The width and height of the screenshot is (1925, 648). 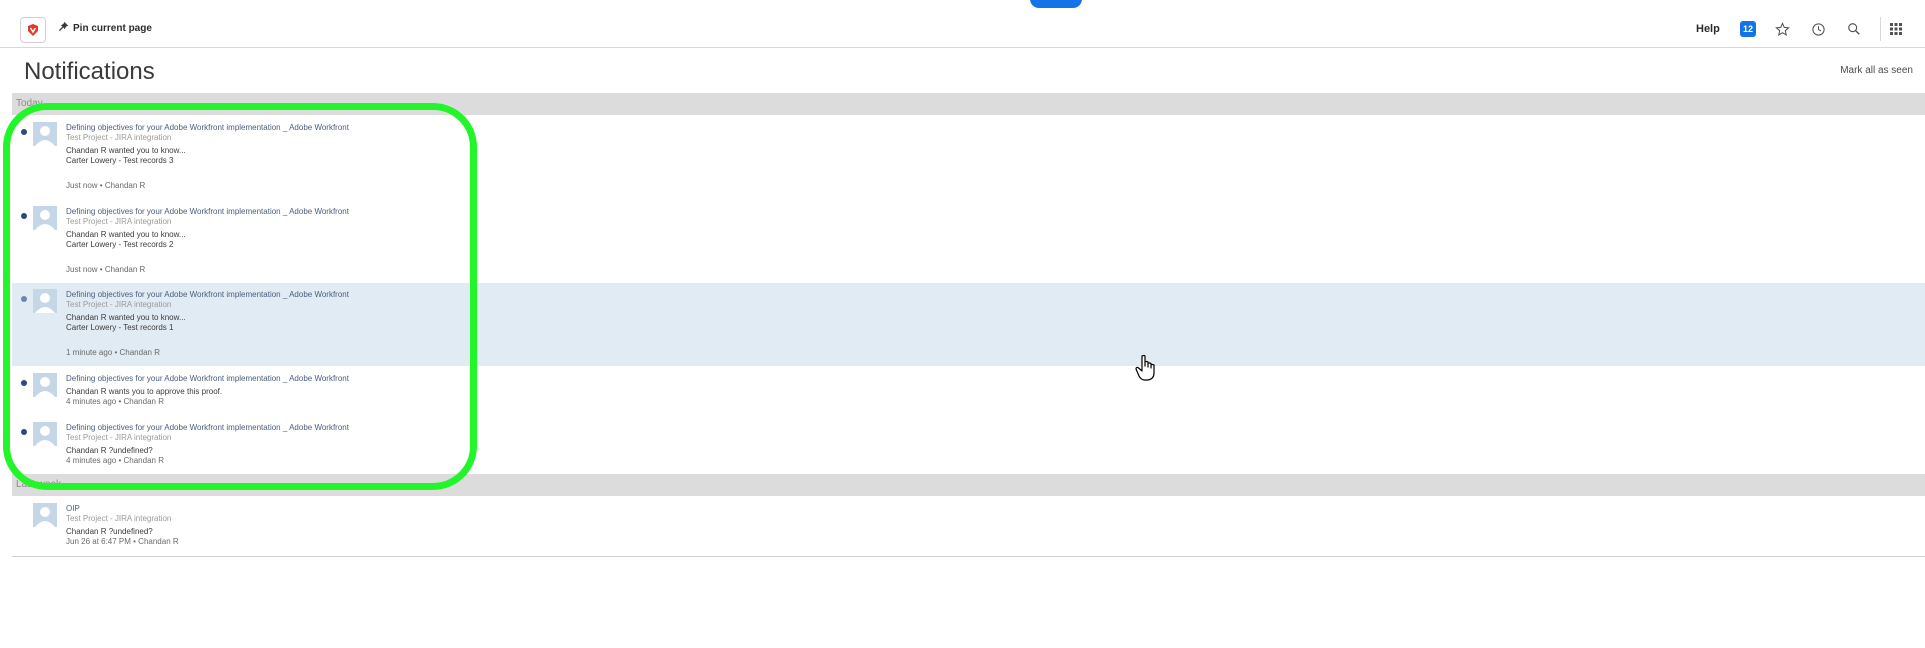 I want to click on pin-current-page-label: Pin current page, so click(x=112, y=28).